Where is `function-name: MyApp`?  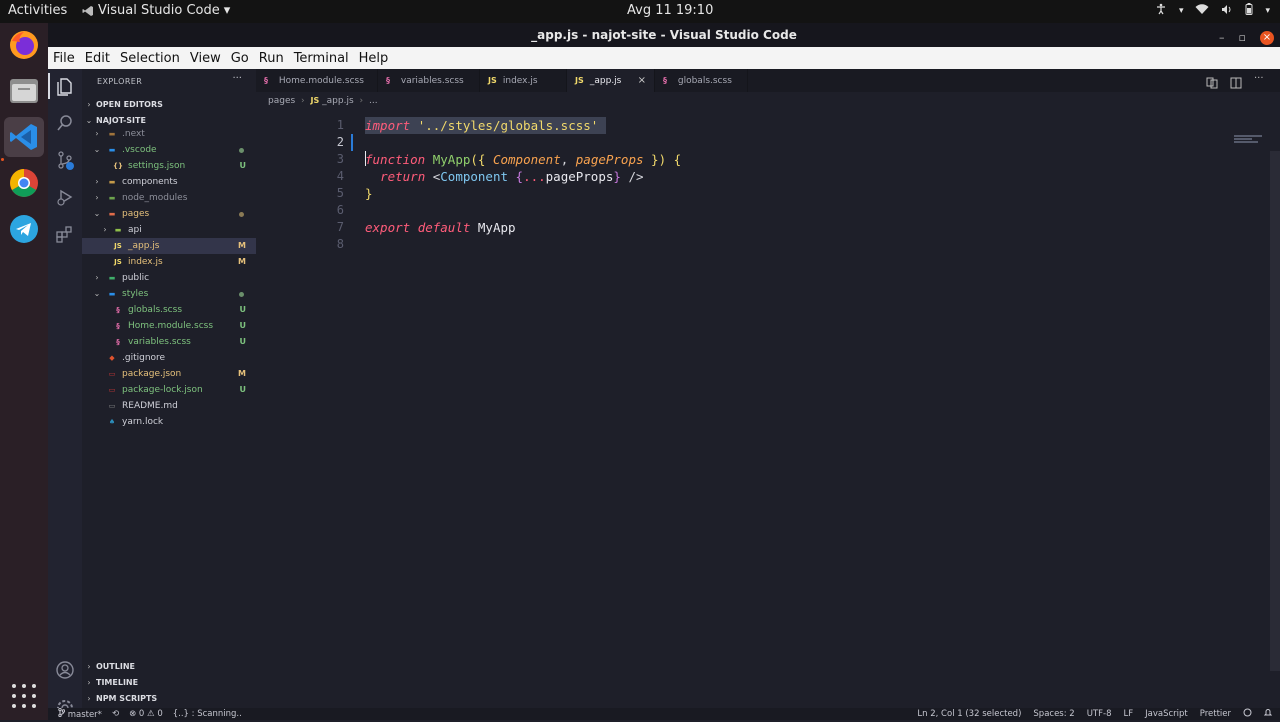 function-name: MyApp is located at coordinates (451, 159).